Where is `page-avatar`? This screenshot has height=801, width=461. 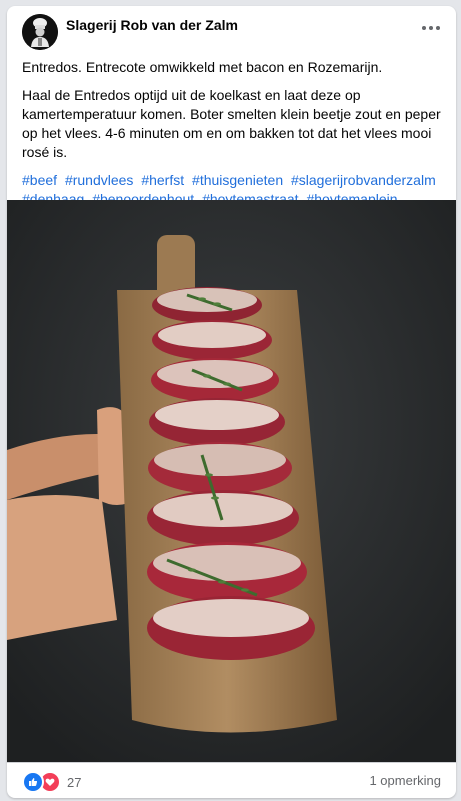 page-avatar is located at coordinates (40, 32).